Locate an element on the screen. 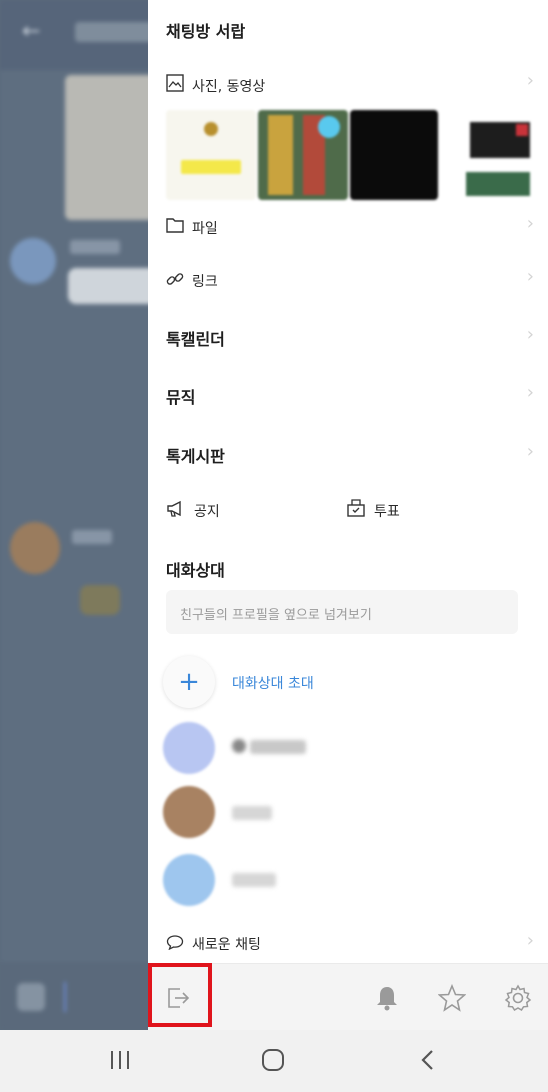  back-icon is located at coordinates (428, 1060).